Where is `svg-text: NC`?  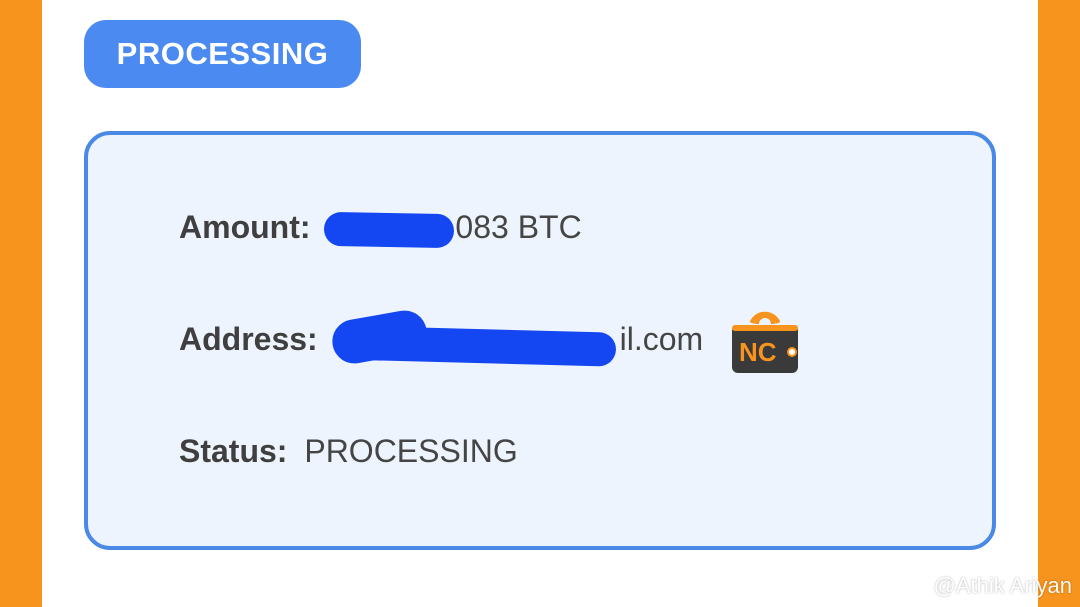
svg-text: NC is located at coordinates (758, 352).